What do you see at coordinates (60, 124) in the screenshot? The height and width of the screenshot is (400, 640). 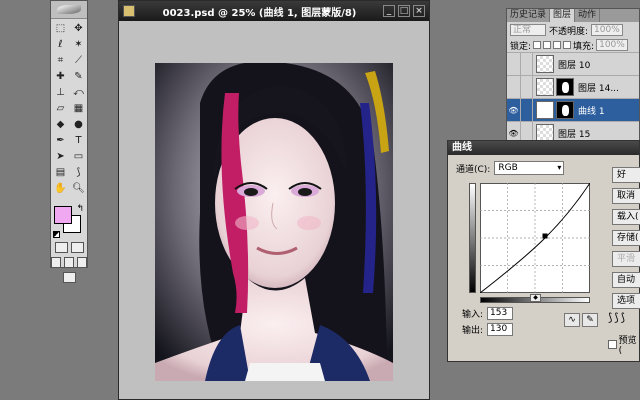 I see `blur-tool-icon: ◆` at bounding box center [60, 124].